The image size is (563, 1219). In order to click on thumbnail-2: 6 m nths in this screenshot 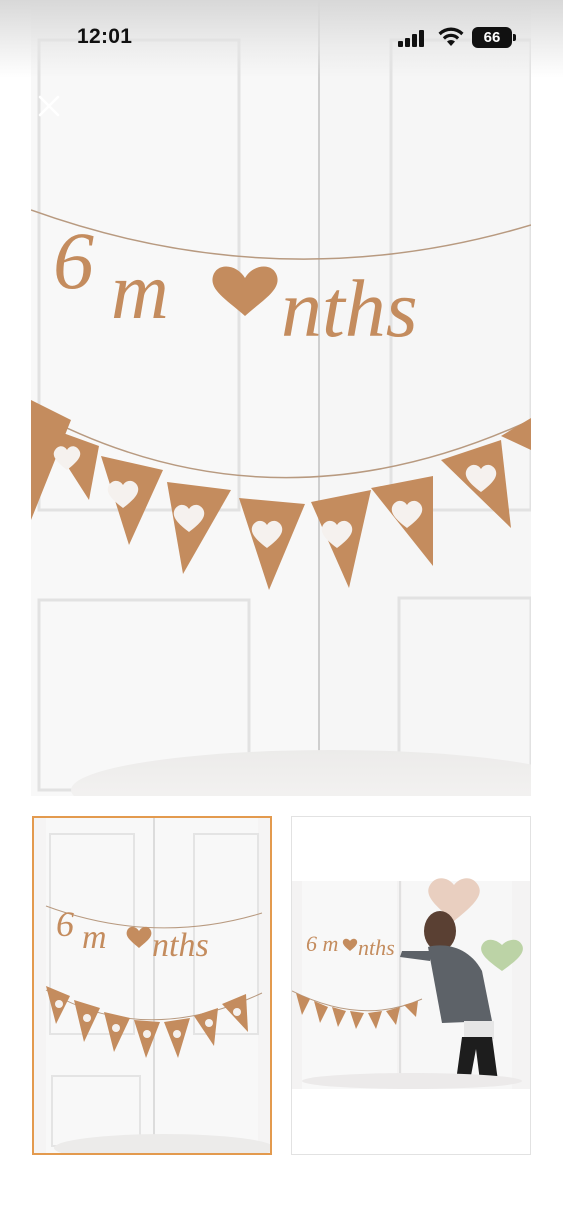, I will do `click(411, 985)`.